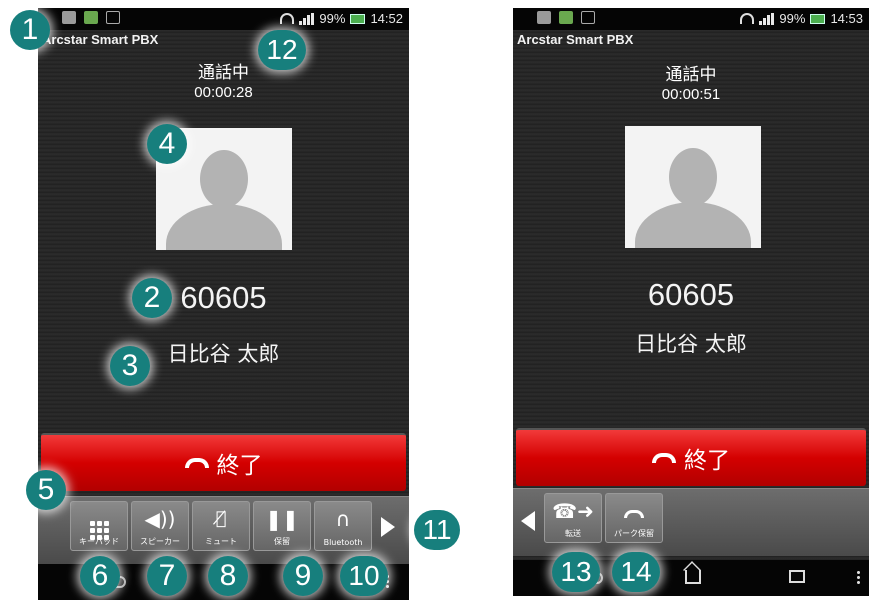 This screenshot has height=604, width=869. I want to click on speaker-icon: ◀)), so click(160, 519).